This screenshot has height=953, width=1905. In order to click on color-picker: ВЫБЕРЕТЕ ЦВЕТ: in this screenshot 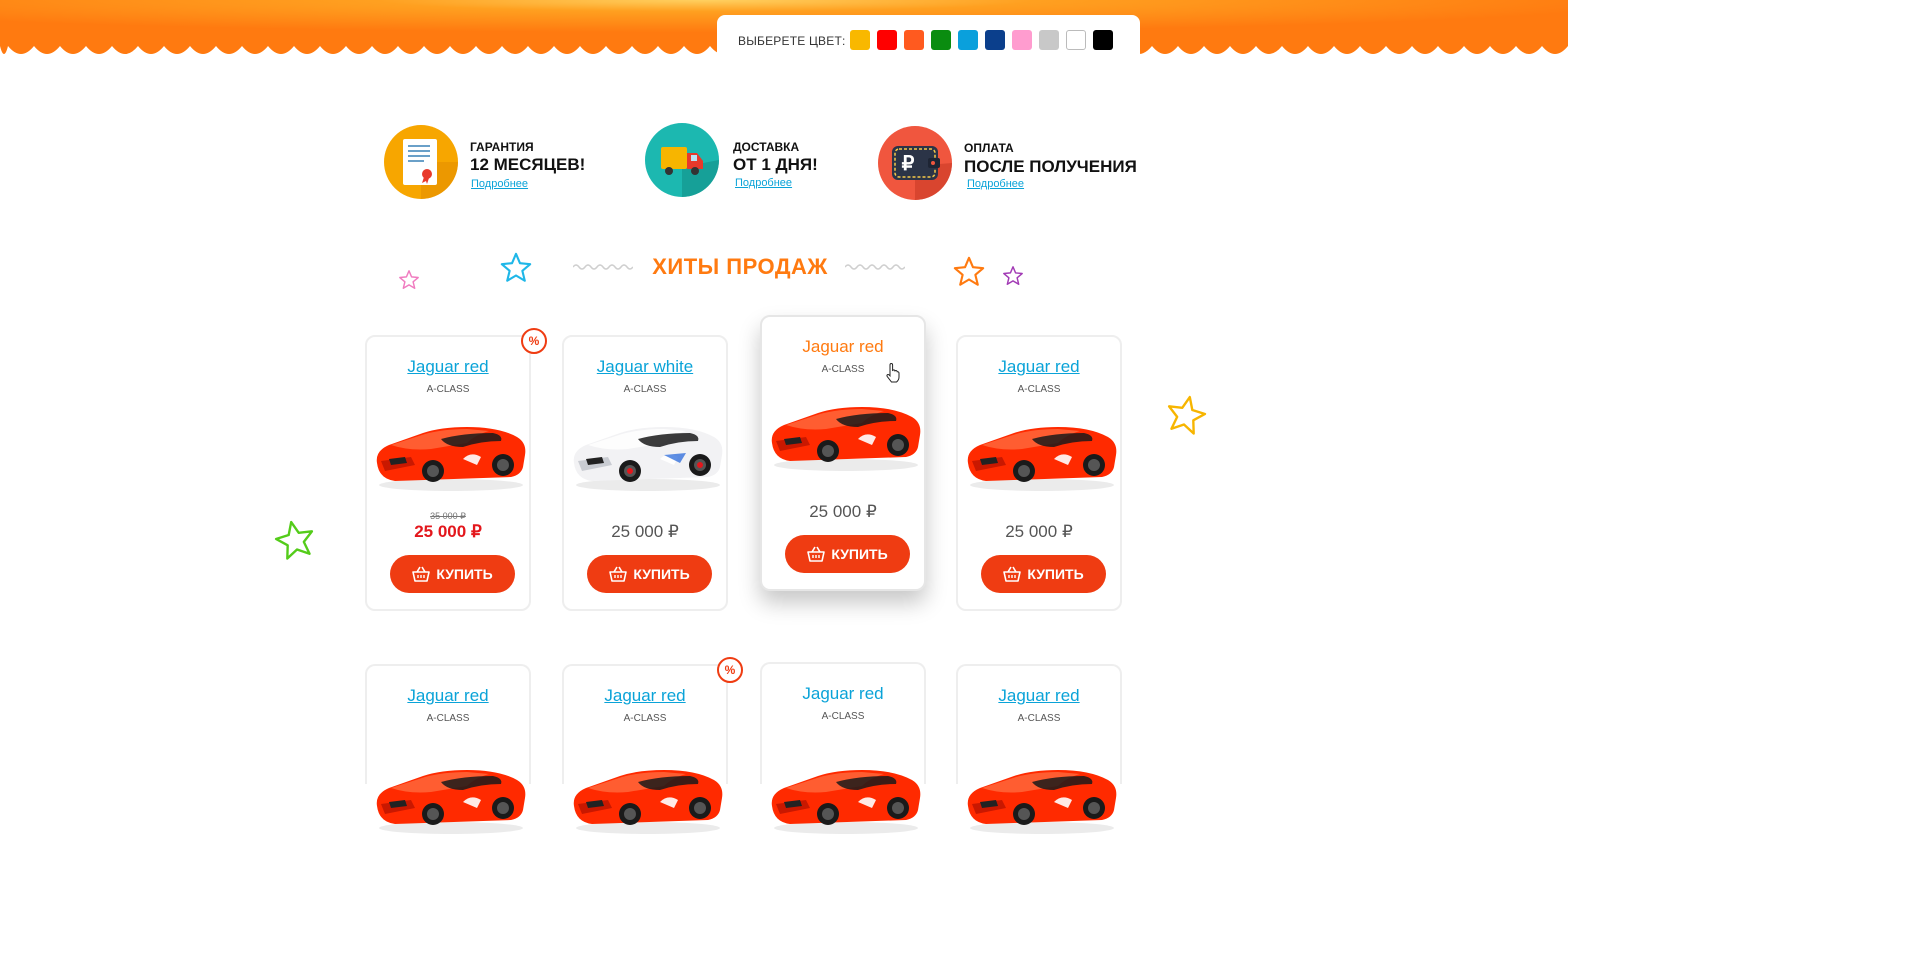, I will do `click(928, 41)`.